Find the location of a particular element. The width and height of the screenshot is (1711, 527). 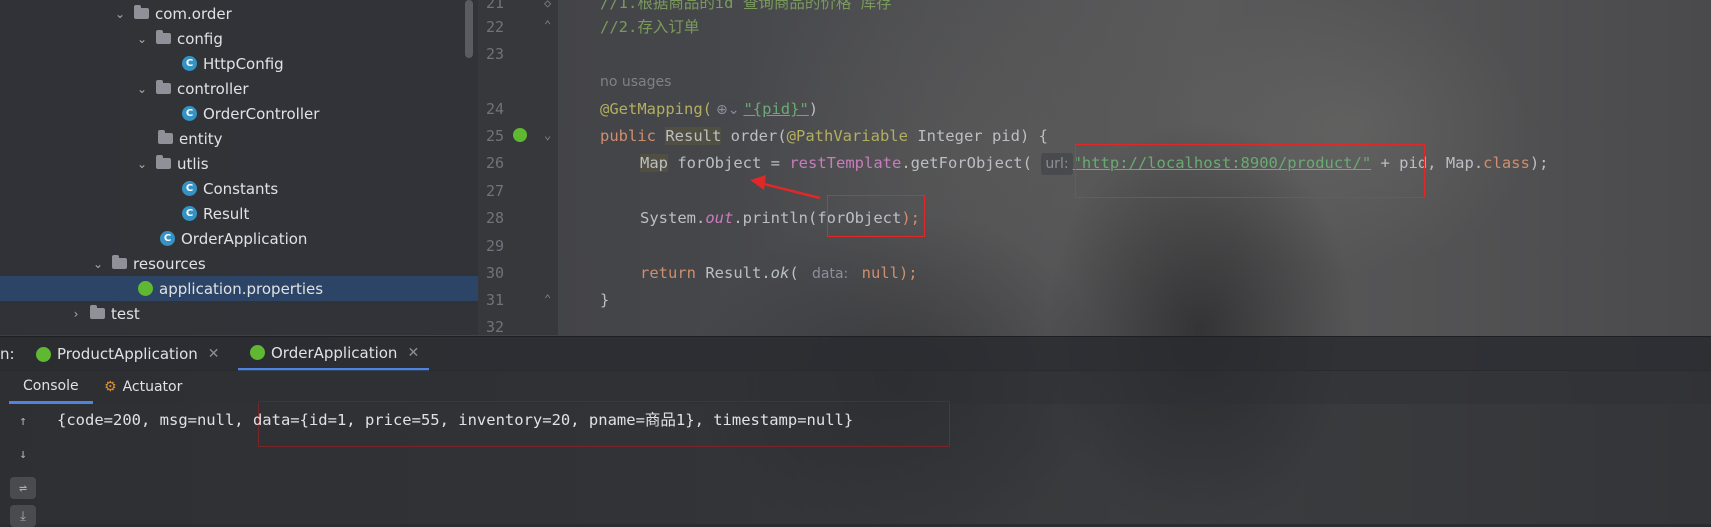

tree-node-utlis: ⌄ utlis is located at coordinates (172, 163).